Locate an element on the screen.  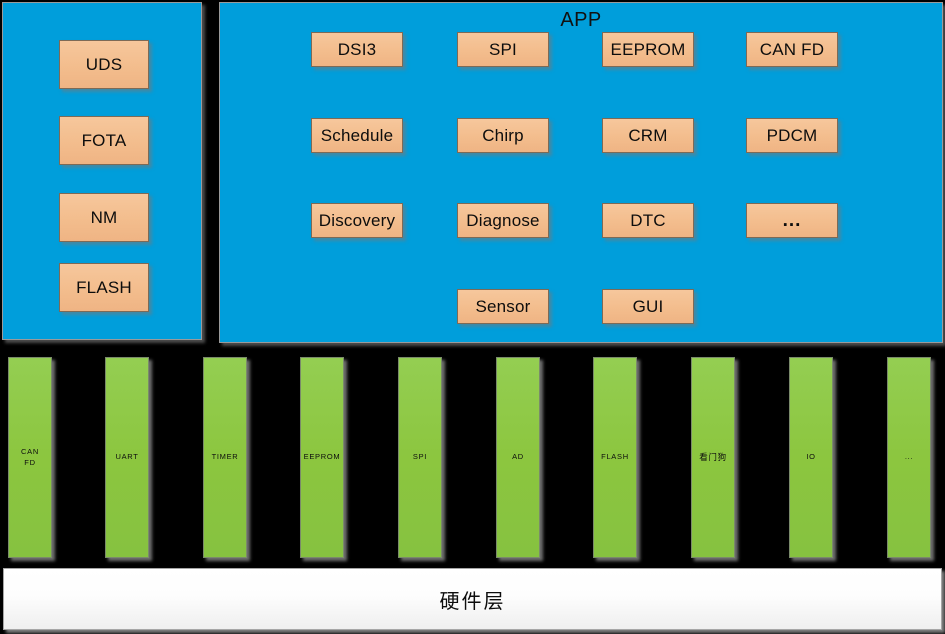
app-module-gui: GUI is located at coordinates (648, 306).